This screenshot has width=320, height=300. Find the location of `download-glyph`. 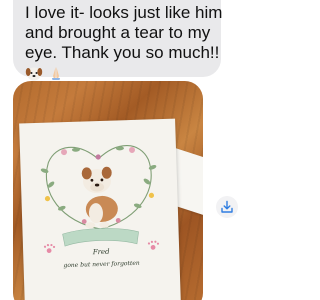

download-glyph is located at coordinates (227, 206).